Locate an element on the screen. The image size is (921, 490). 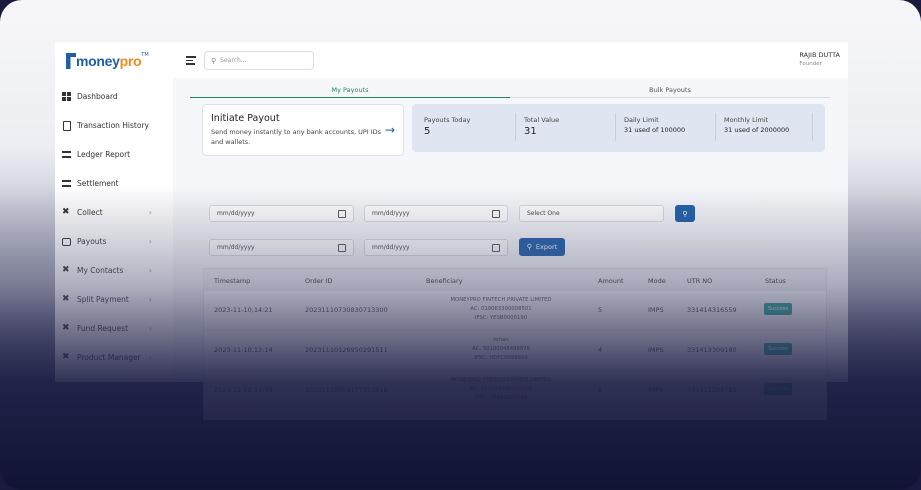
sidebar-item-label: Ledger Report is located at coordinates (104, 154).